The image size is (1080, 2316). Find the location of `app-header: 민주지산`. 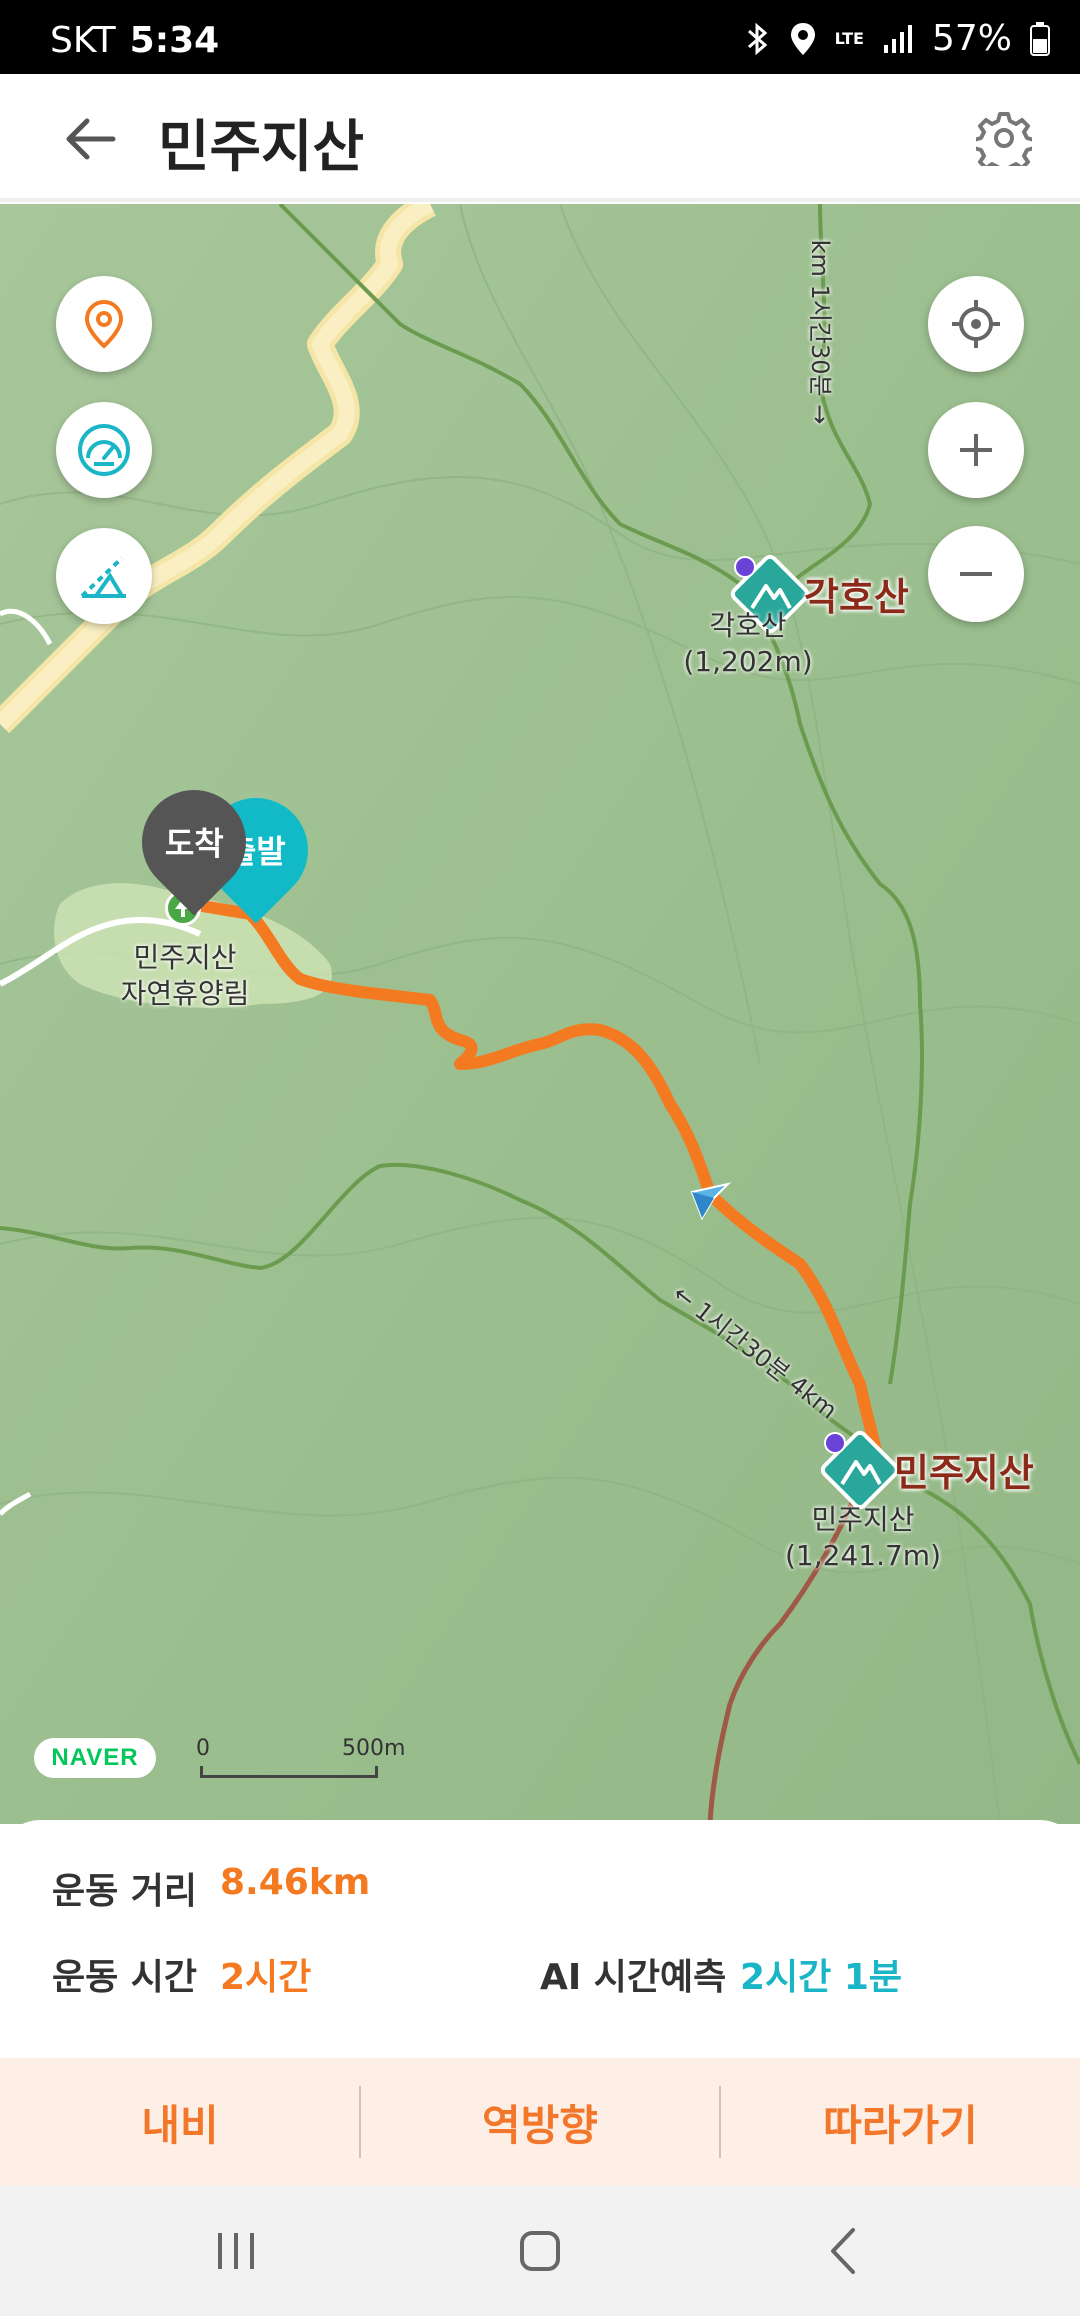

app-header: 민주지산 is located at coordinates (540, 138).